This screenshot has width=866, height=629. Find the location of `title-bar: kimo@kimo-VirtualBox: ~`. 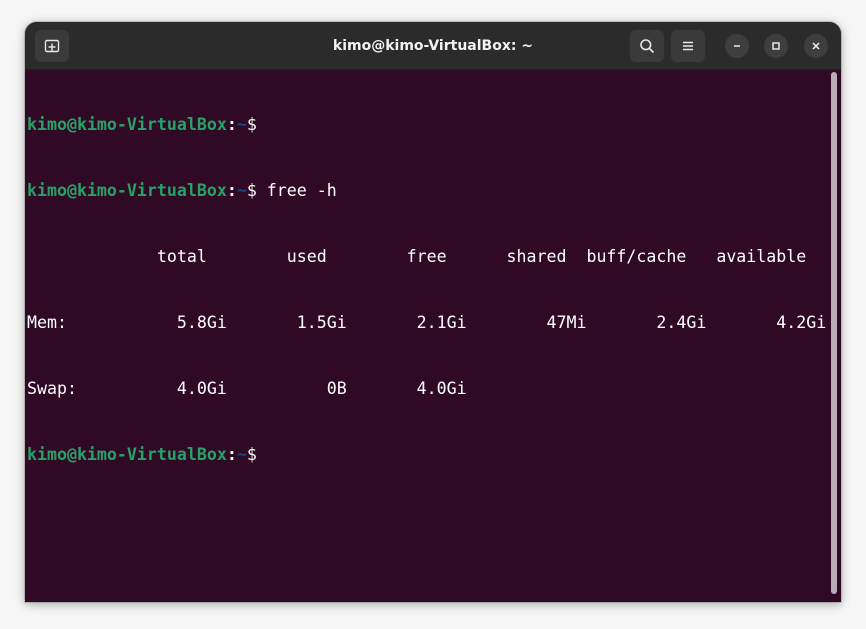

title-bar: kimo@kimo-VirtualBox: ~ is located at coordinates (433, 46).